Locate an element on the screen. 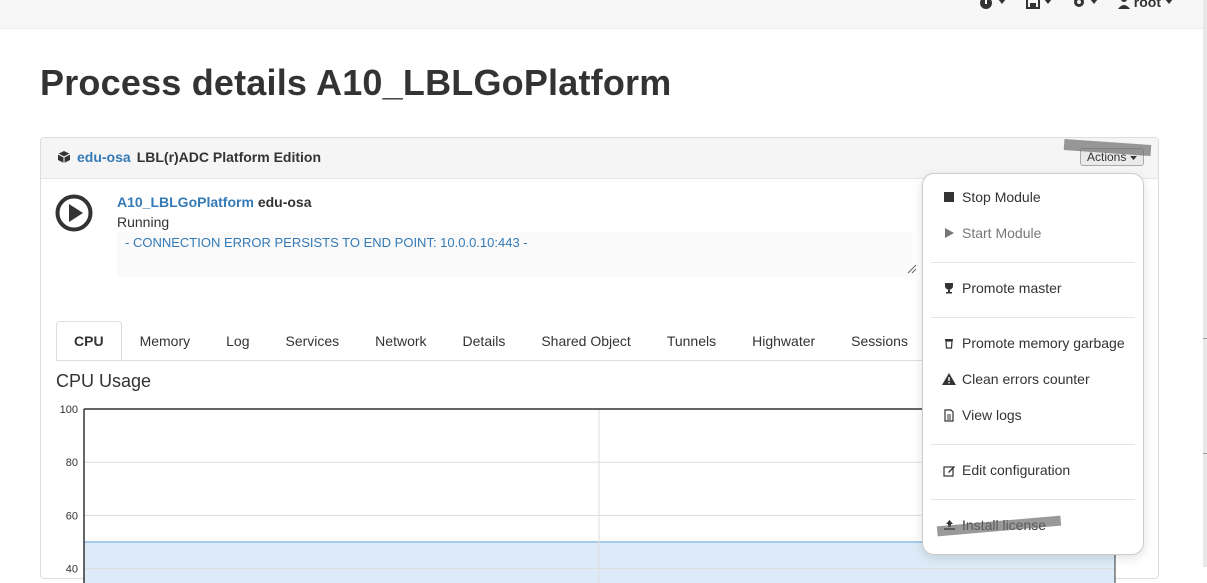 This screenshot has width=1207, height=583. tab-shared-object: Shared Object is located at coordinates (586, 341).